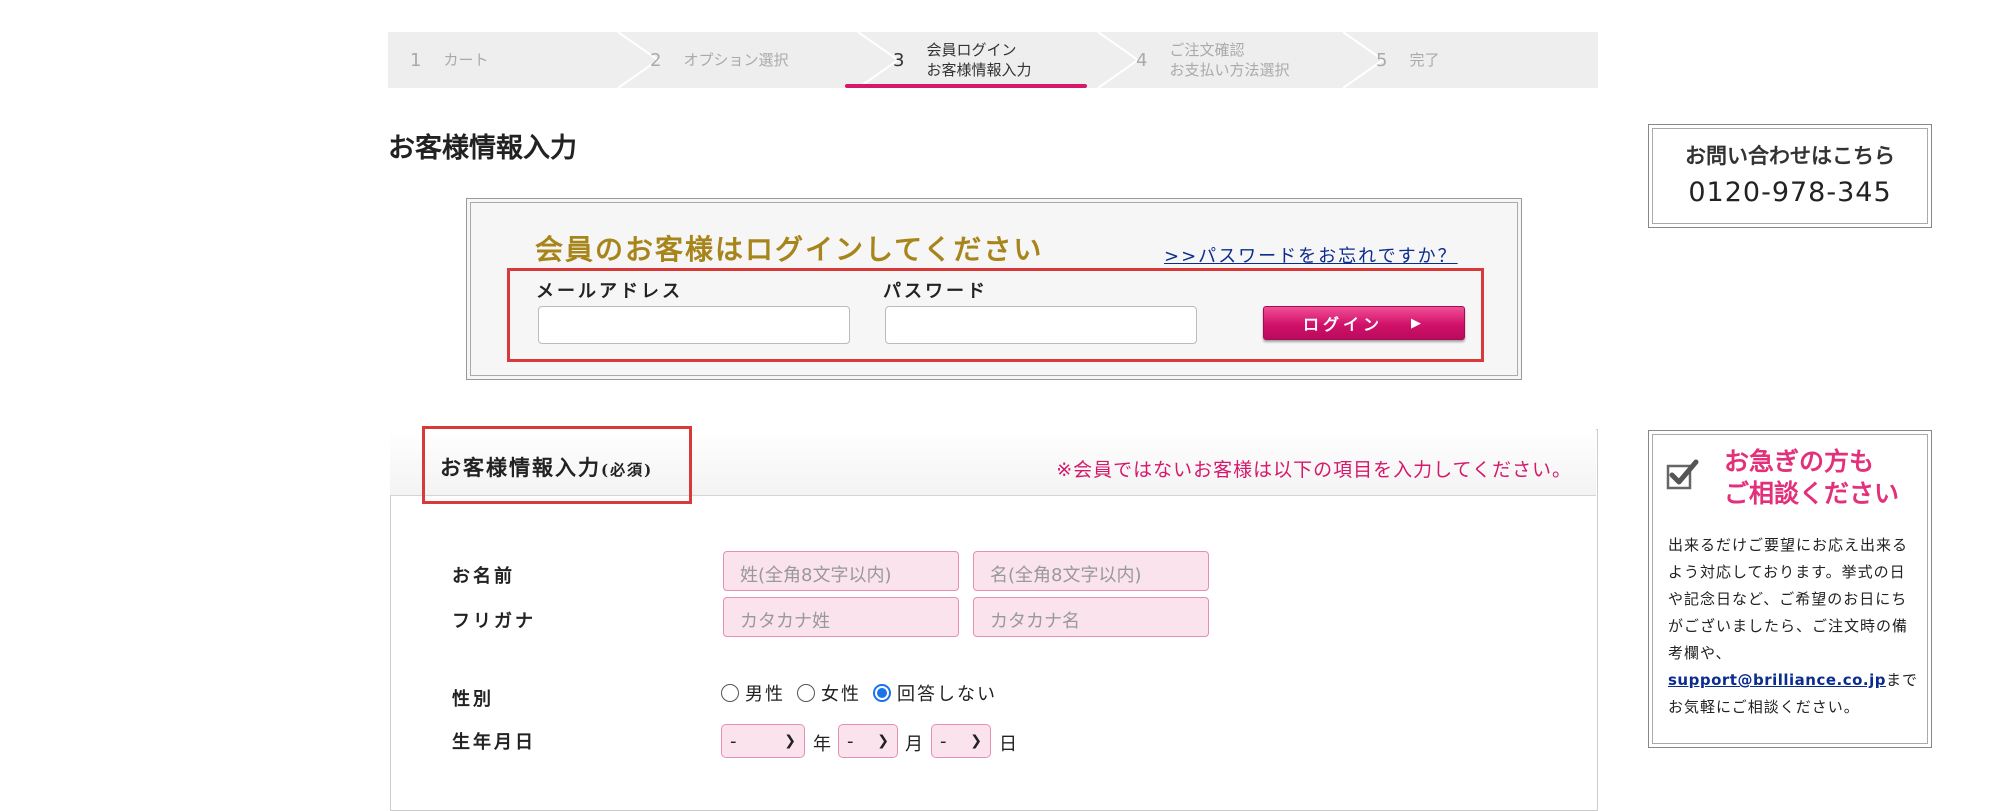 Image resolution: width=2000 pixels, height=811 pixels. What do you see at coordinates (971, 50) in the screenshot?
I see `step-label-line1: 会員ログイン` at bounding box center [971, 50].